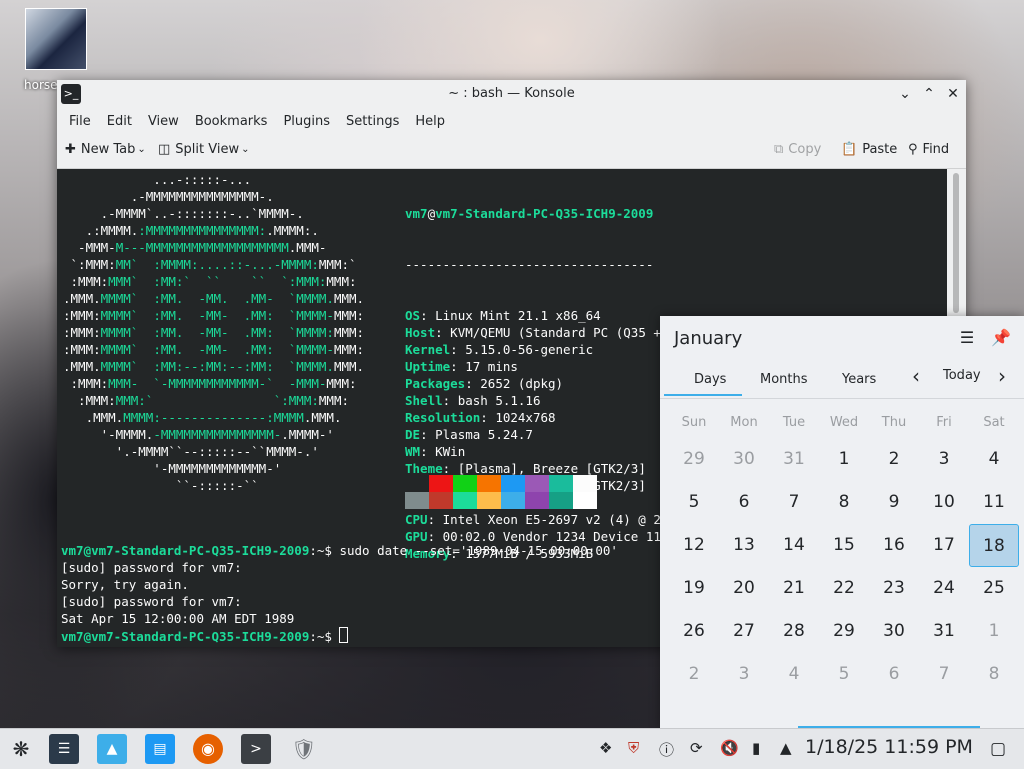 Image resolution: width=1024 pixels, height=769 pixels. I want to click on calendar-day: 16, so click(894, 545).